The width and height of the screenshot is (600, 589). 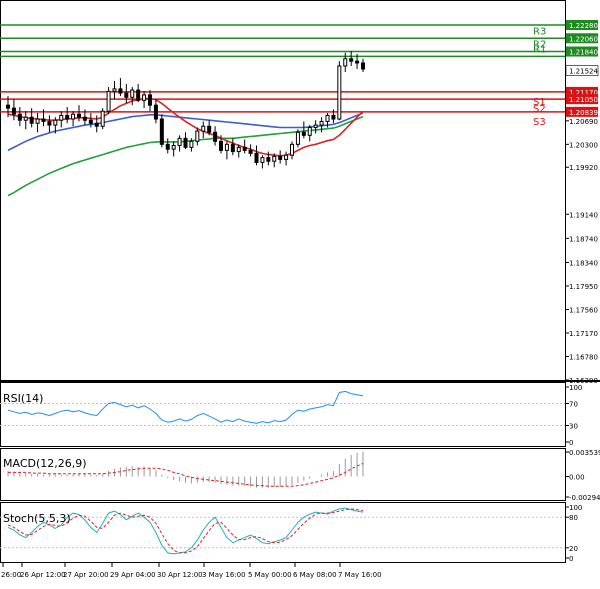 I want to click on time-tick-label: 6 May 08:00, so click(x=315, y=575).